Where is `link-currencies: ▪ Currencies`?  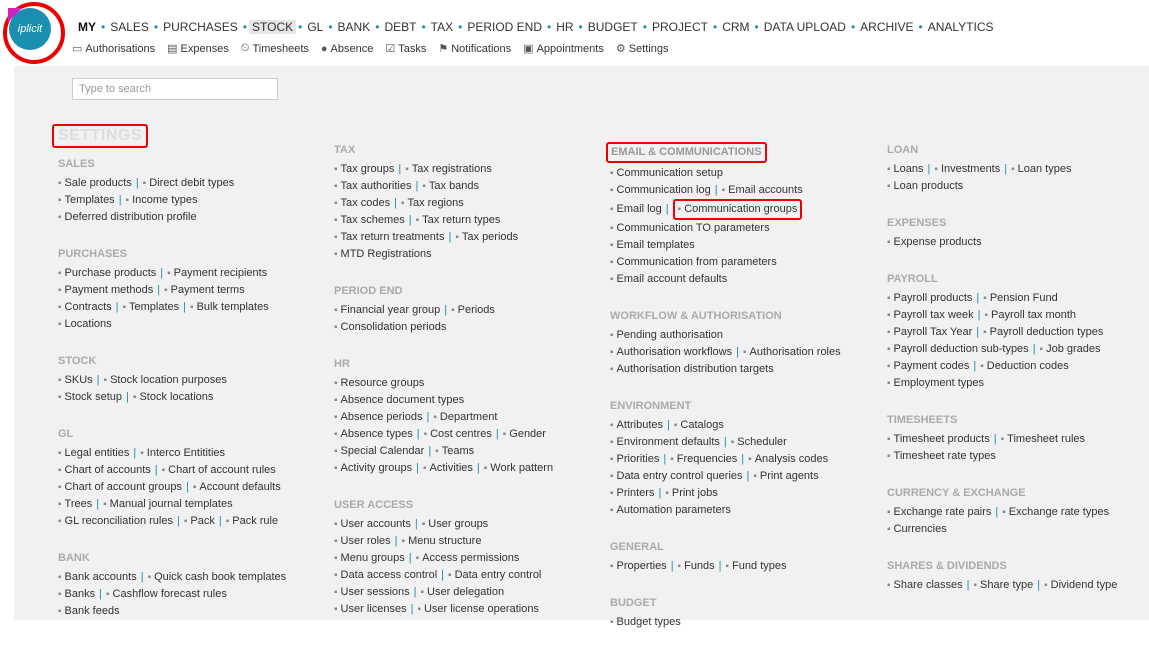
link-currencies: ▪ Currencies is located at coordinates (917, 529).